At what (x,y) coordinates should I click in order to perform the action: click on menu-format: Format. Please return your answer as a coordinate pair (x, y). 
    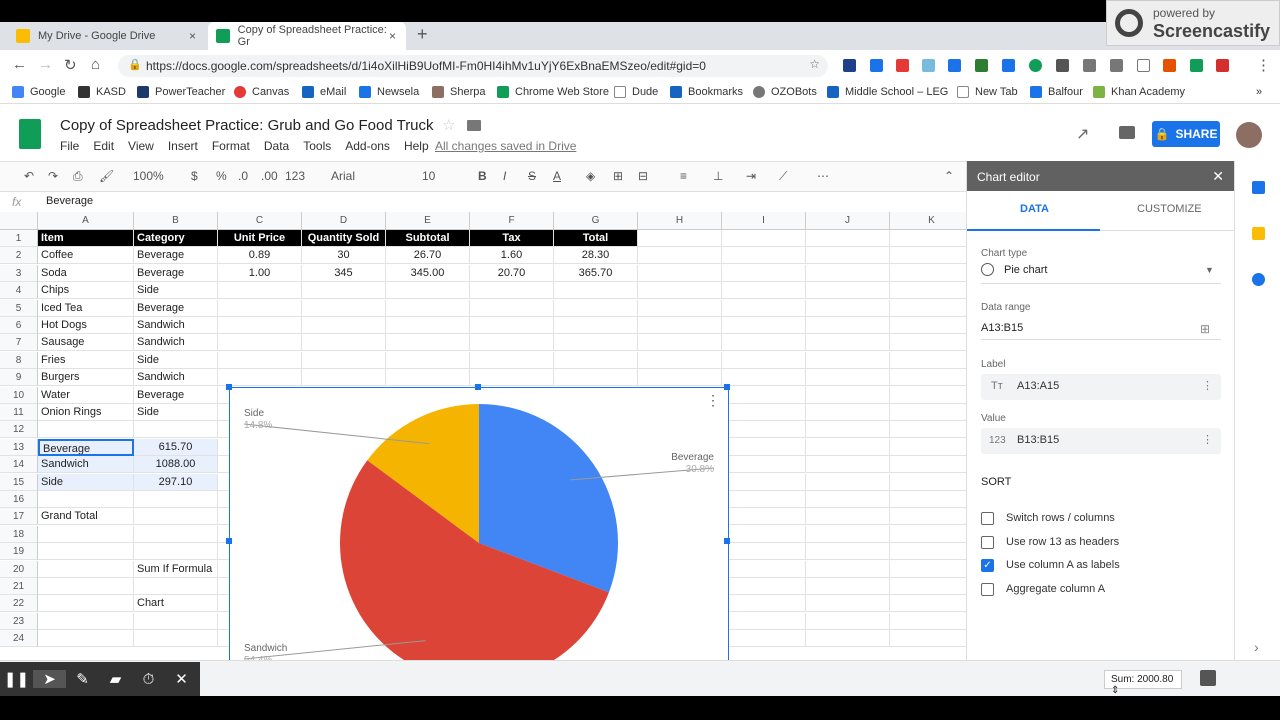
    Looking at the image, I should click on (231, 146).